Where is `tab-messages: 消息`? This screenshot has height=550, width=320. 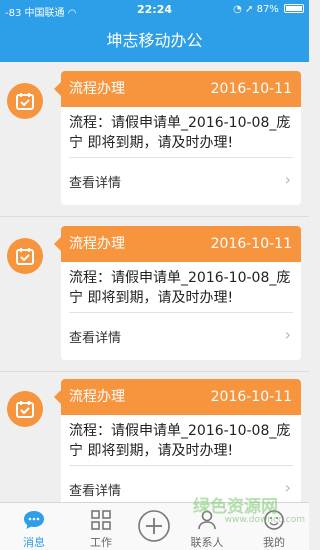 tab-messages: 消息 is located at coordinates (34, 526).